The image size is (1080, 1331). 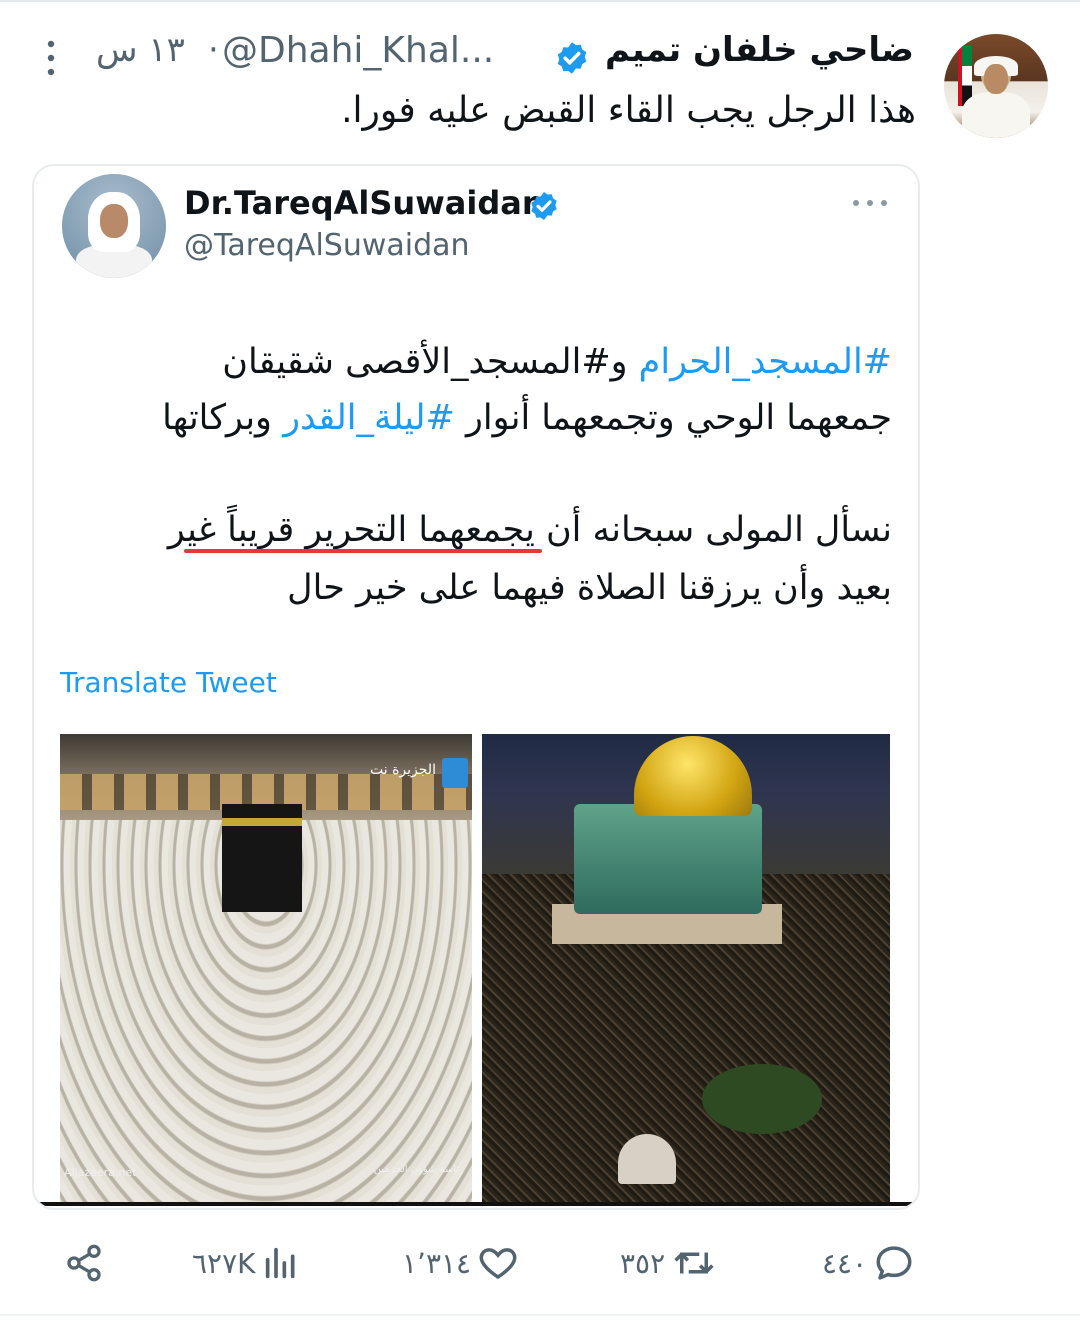 I want to click on retweet-button: ٣٥٢, so click(x=668, y=1263).